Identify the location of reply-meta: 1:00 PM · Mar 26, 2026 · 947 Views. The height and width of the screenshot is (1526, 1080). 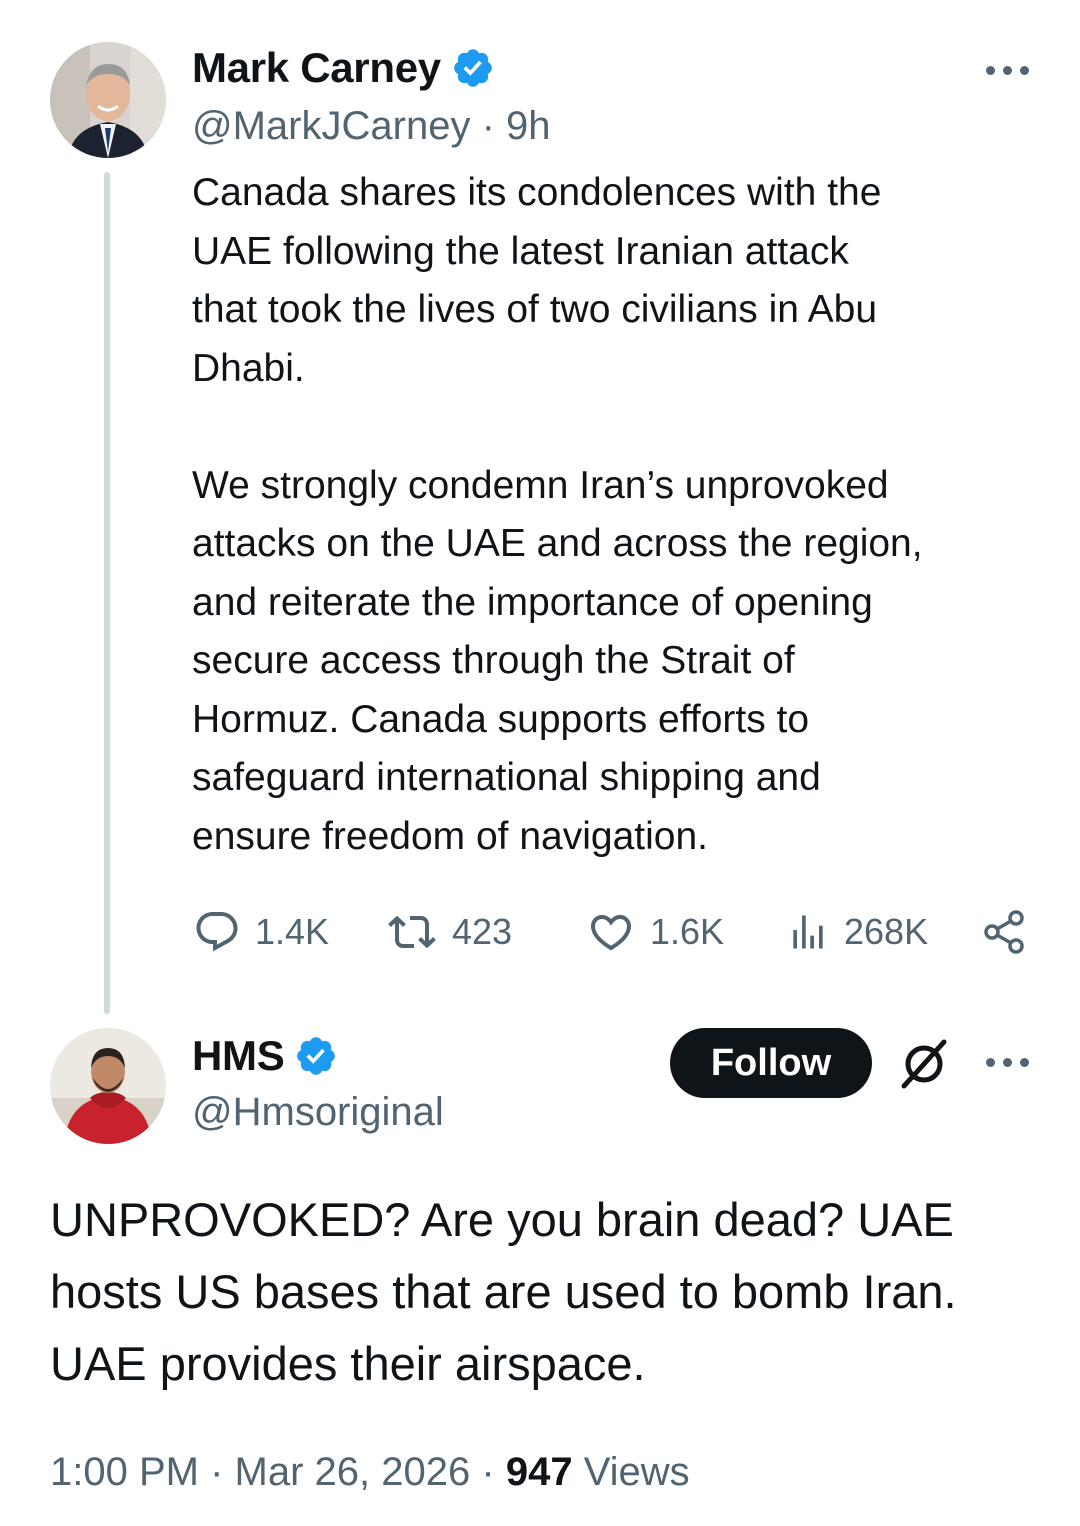
(370, 1472).